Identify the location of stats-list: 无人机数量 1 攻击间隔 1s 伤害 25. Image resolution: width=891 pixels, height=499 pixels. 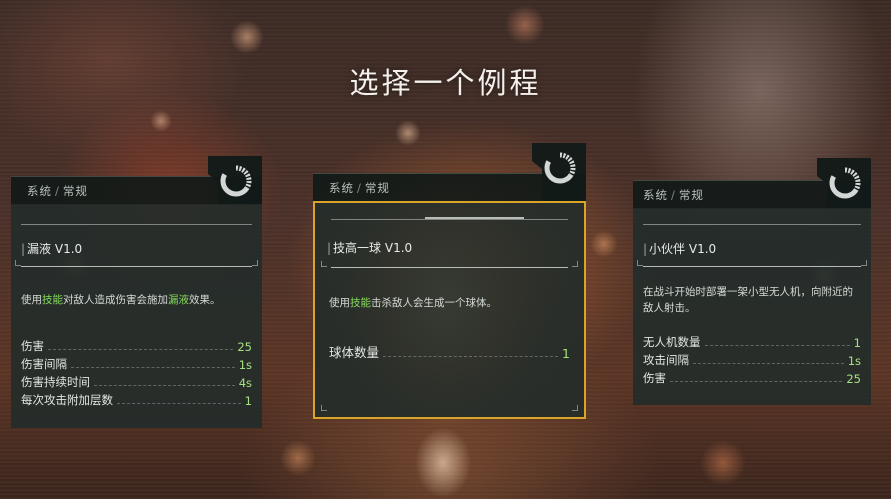
(752, 359).